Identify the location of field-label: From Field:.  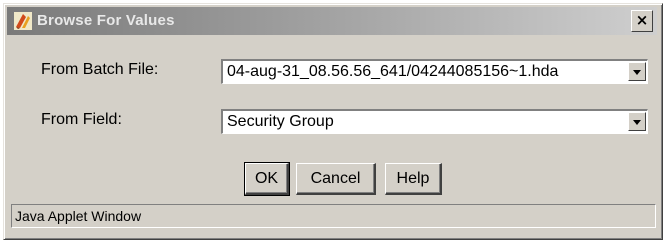
(81, 119).